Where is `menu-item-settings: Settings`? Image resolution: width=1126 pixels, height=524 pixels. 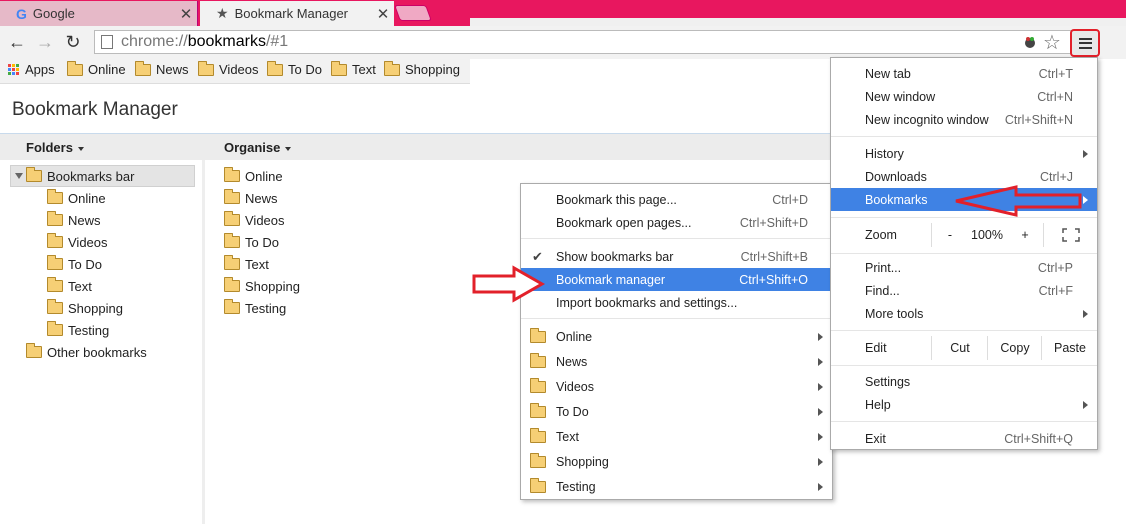
menu-item-settings: Settings is located at coordinates (964, 381).